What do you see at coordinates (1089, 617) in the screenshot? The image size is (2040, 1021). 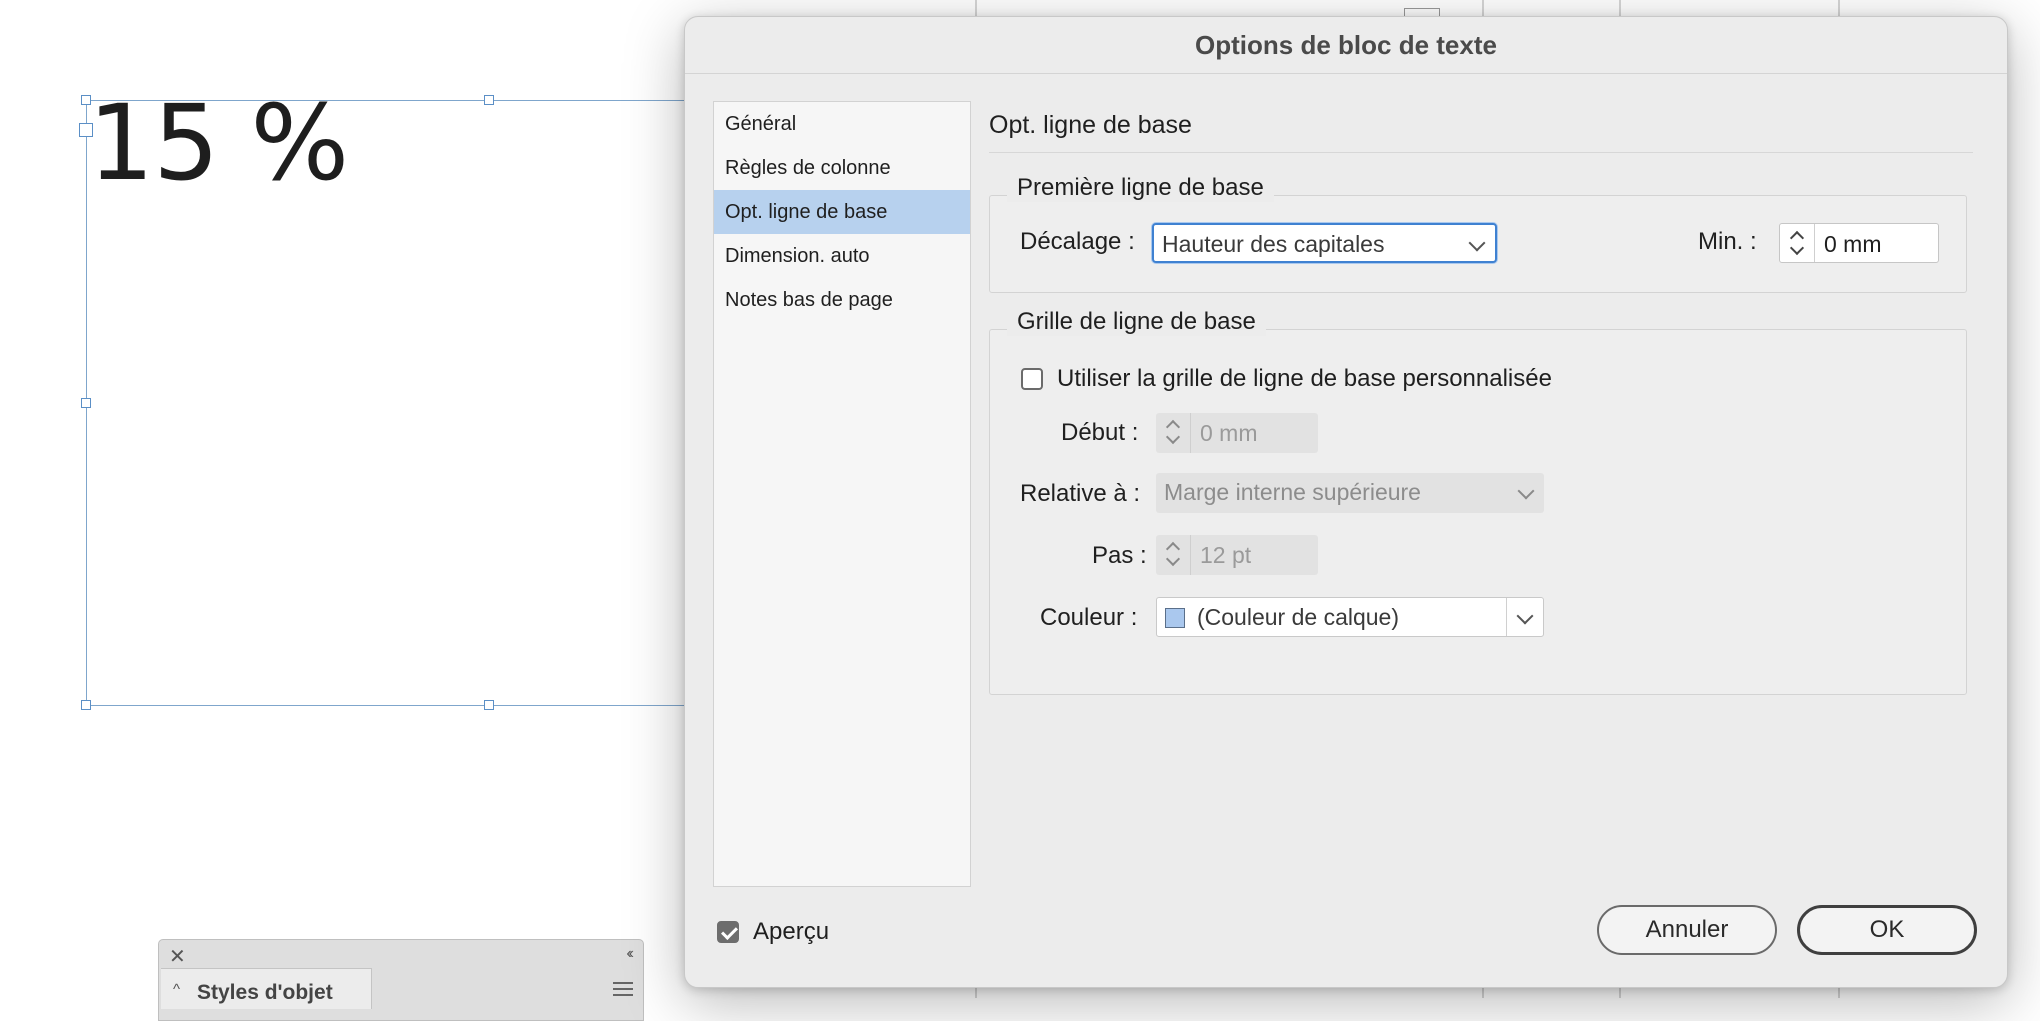 I see `color-label: Couleur :` at bounding box center [1089, 617].